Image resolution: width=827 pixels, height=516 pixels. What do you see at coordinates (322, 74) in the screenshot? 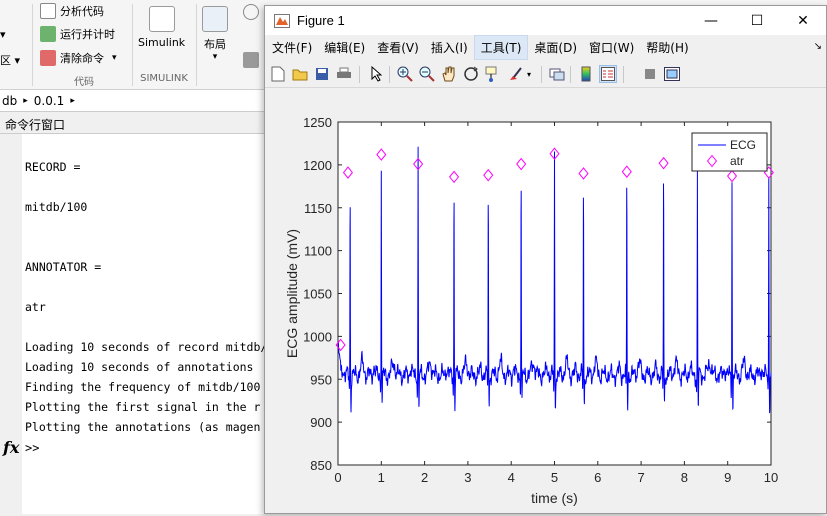
I see `save-icon` at bounding box center [322, 74].